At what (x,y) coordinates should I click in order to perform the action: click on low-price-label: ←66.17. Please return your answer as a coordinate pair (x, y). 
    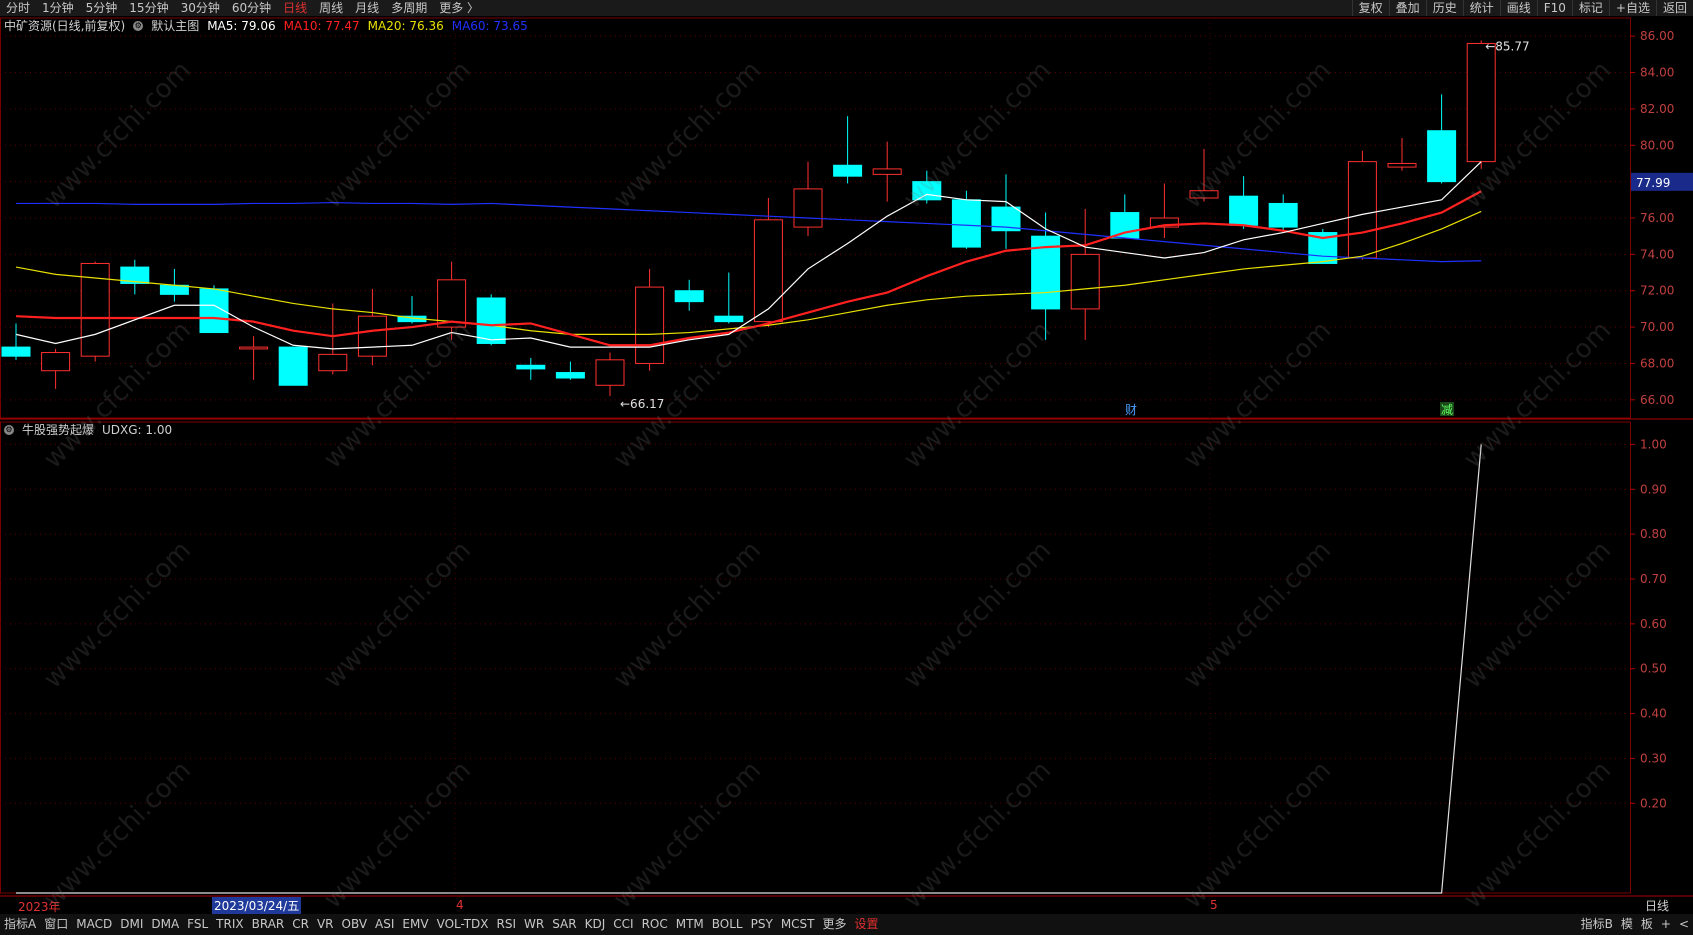
    Looking at the image, I should click on (642, 404).